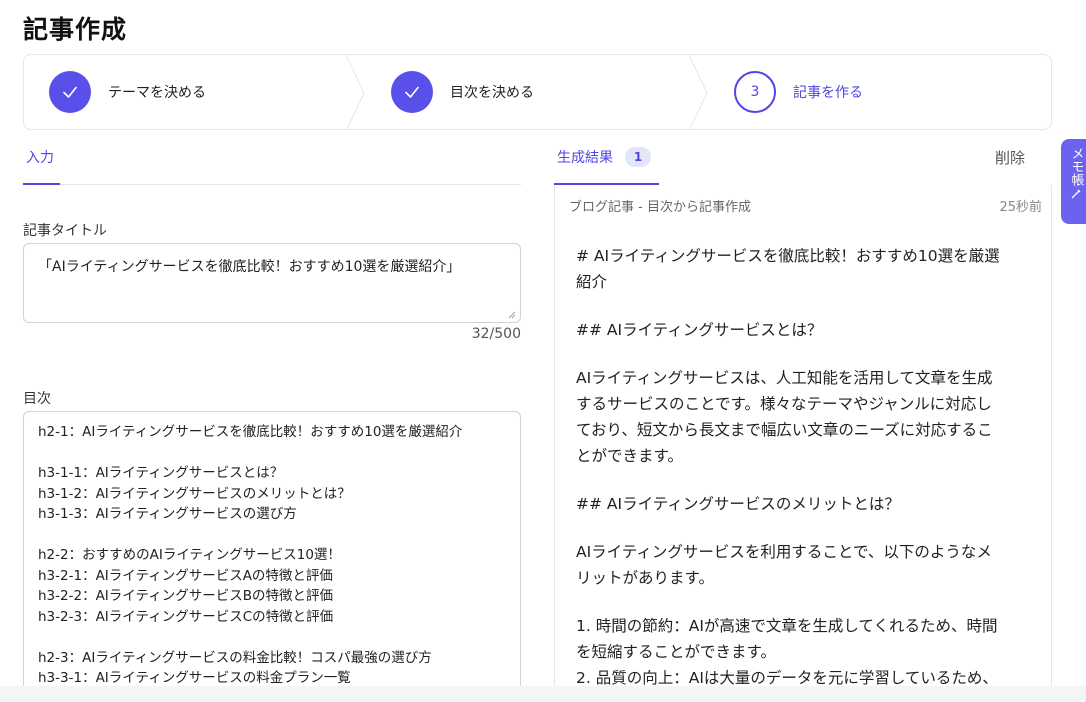 This screenshot has height=702, width=1086. Describe the element at coordinates (629, 456) in the screenshot. I see `result-line: とができます。` at that location.